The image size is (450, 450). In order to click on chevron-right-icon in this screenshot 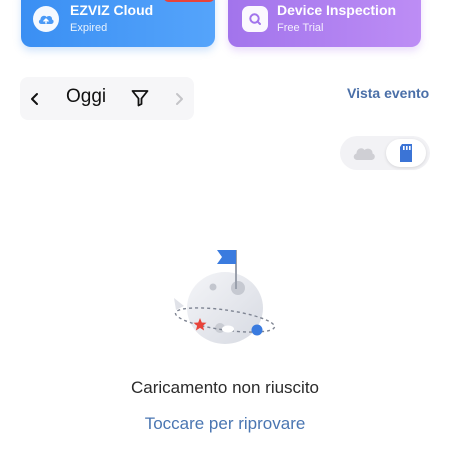, I will do `click(179, 98)`.